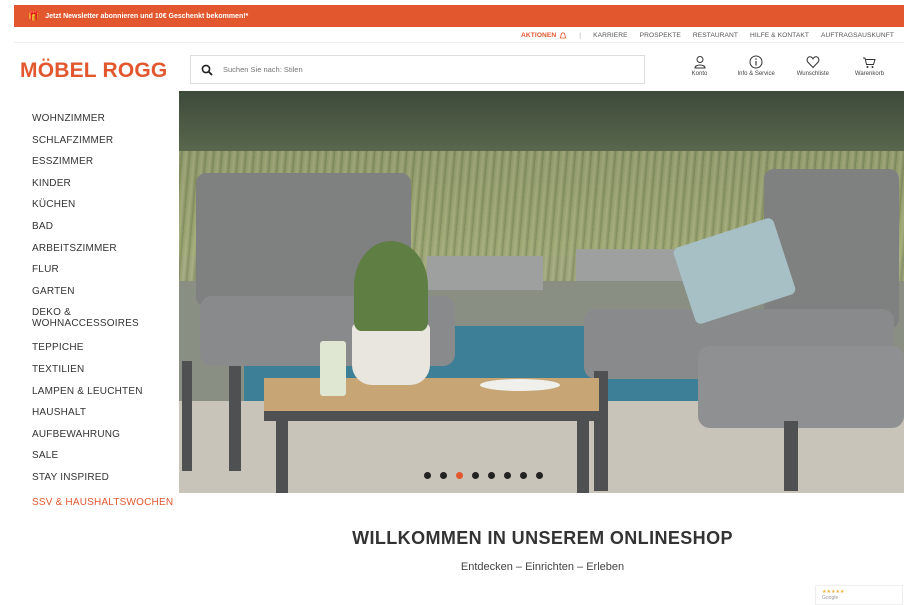 This screenshot has width=913, height=605. Describe the element at coordinates (542, 567) in the screenshot. I see `welcome-tagline: Entdecken – Einrichten – Erleben` at that location.